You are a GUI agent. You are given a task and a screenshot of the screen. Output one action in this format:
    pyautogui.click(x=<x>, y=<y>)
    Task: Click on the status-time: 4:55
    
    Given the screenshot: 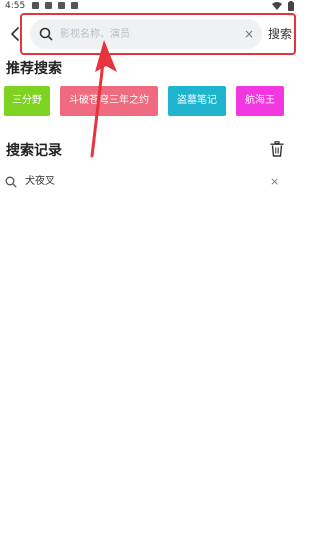 What is the action you would take?
    pyautogui.click(x=15, y=6)
    